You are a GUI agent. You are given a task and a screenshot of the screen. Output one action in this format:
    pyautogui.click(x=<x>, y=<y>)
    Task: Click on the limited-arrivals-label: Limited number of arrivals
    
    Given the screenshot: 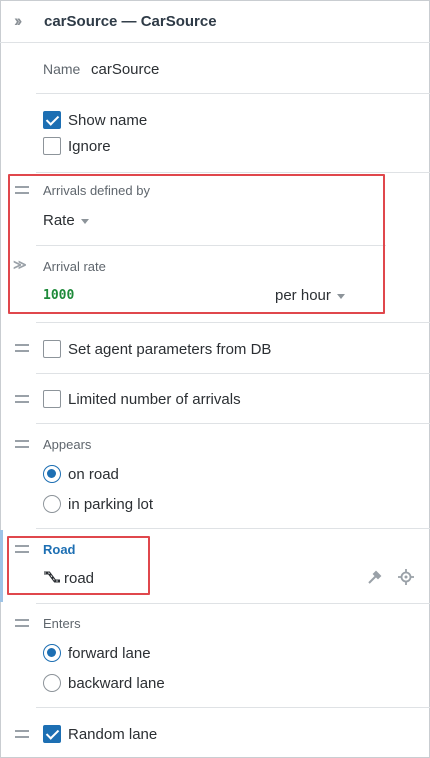 What is the action you would take?
    pyautogui.click(x=154, y=399)
    